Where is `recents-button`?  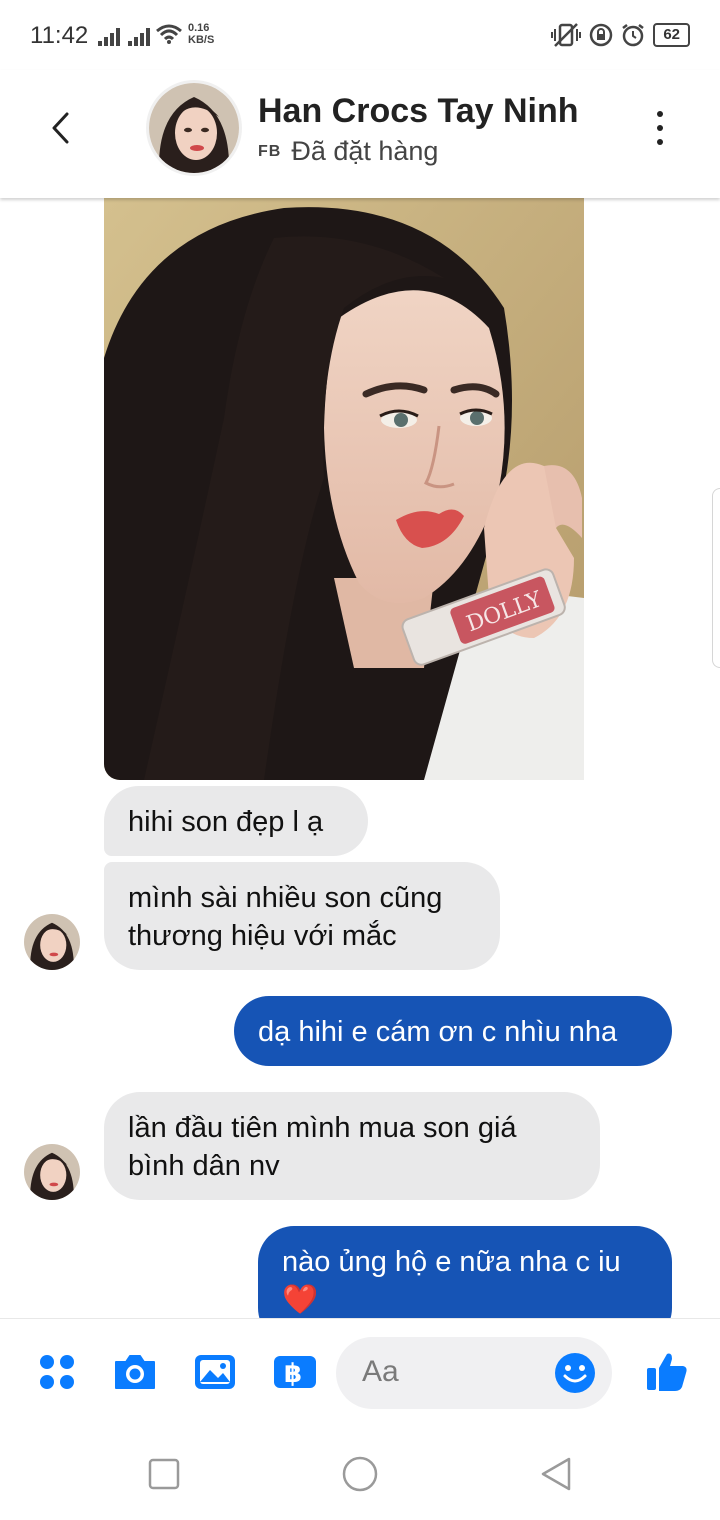 recents-button is located at coordinates (164, 1474).